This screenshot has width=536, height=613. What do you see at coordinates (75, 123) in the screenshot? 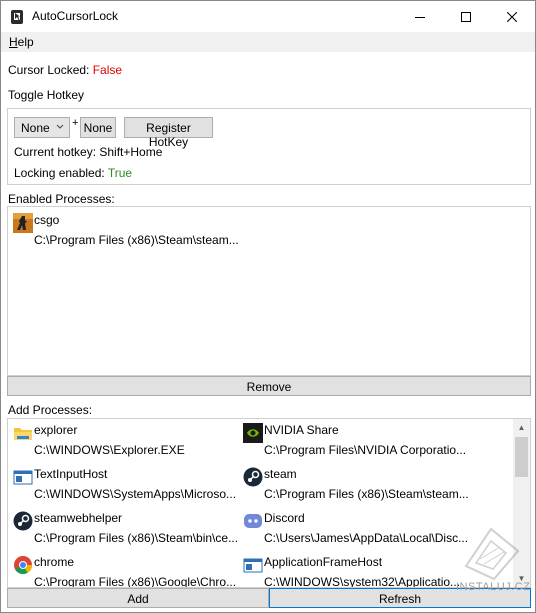
I see `plus-sign: +` at bounding box center [75, 123].